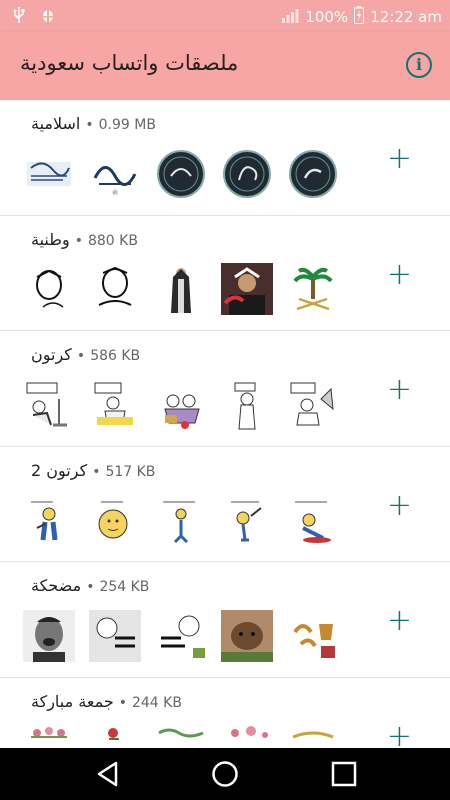 The width and height of the screenshot is (450, 800). I want to click on pack-name: اسلامية, so click(56, 123).